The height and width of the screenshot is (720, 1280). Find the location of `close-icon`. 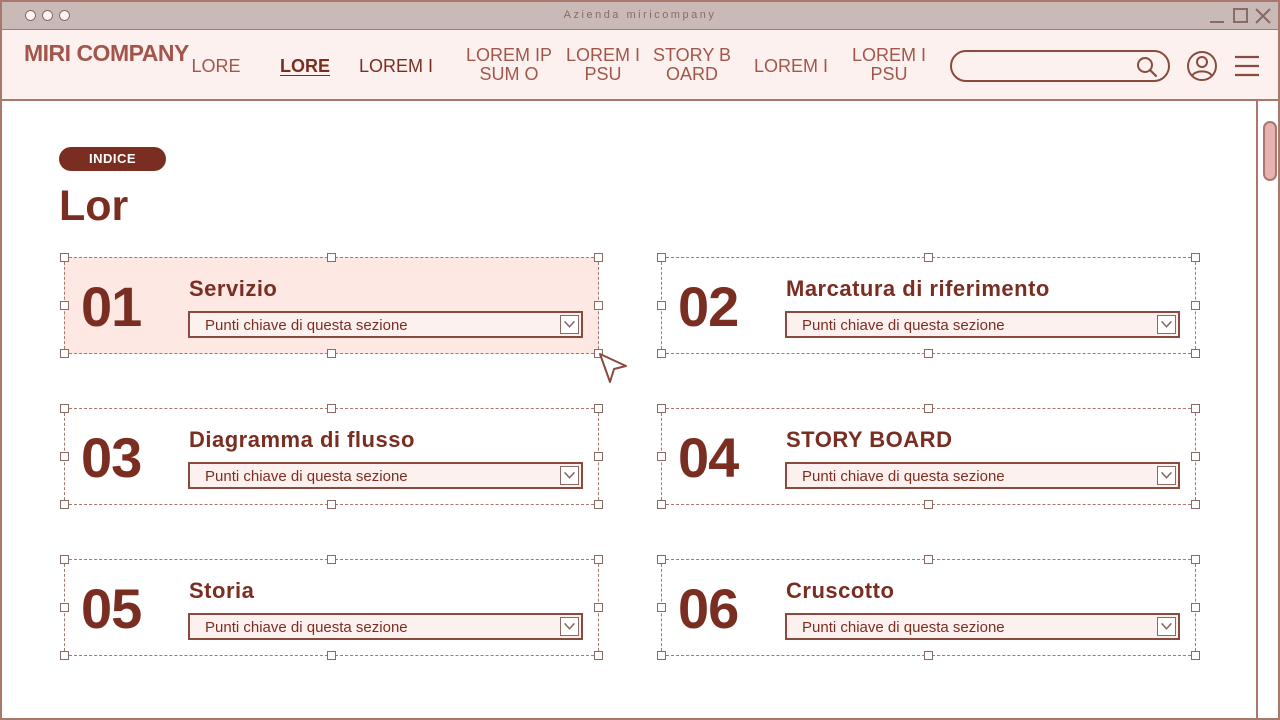

close-icon is located at coordinates (1263, 16).